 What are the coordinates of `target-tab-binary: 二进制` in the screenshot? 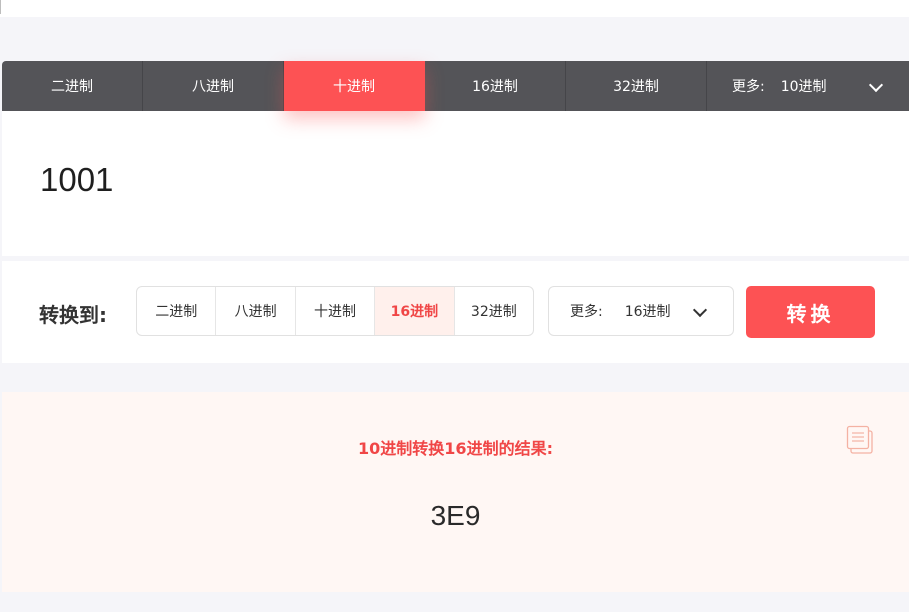 It's located at (177, 311).